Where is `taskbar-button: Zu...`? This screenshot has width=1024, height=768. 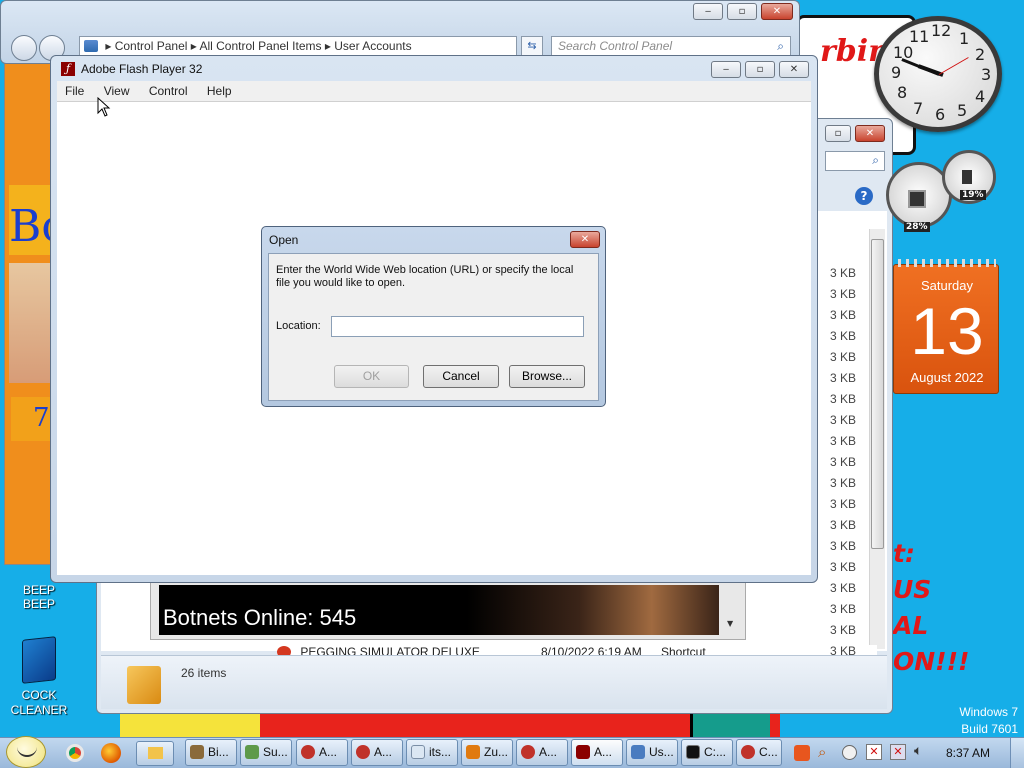 taskbar-button: Zu... is located at coordinates (487, 752).